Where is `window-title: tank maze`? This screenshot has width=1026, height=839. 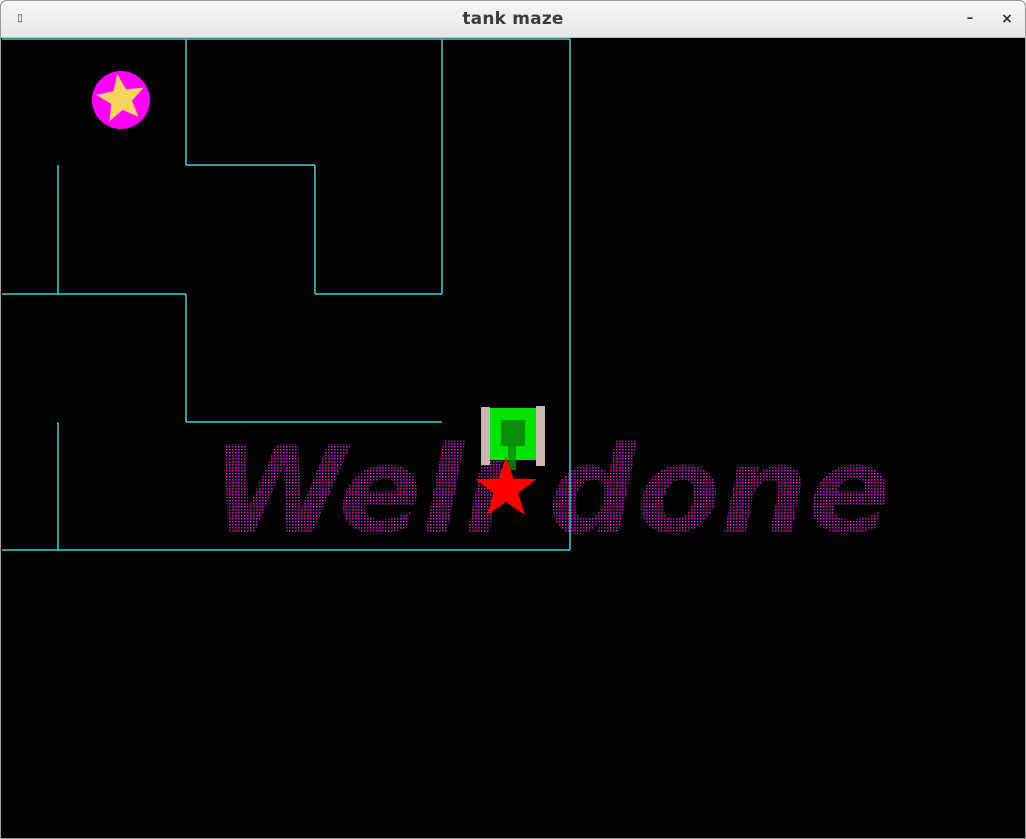 window-title: tank maze is located at coordinates (513, 19).